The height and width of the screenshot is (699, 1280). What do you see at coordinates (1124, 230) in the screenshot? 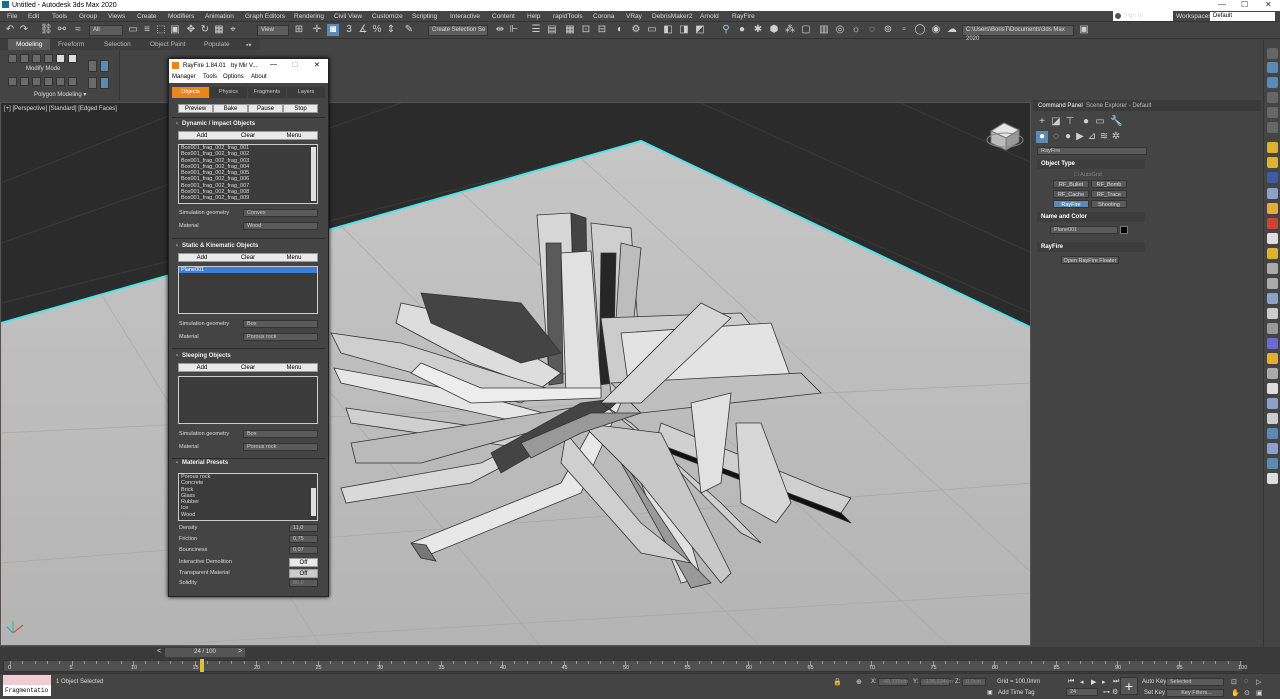
I see `object-color-swatch` at bounding box center [1124, 230].